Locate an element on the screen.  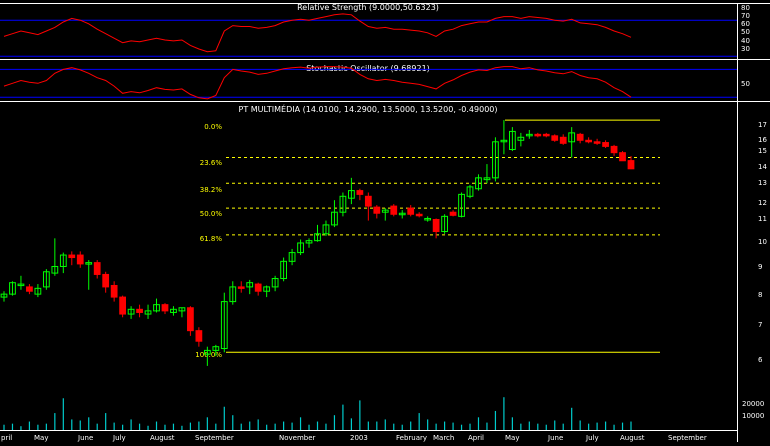
stochastic-axis: 50 is located at coordinates (745, 84).